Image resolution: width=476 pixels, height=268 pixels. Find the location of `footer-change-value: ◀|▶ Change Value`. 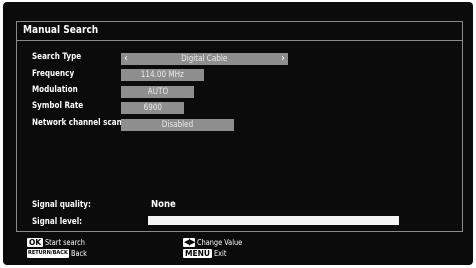

footer-change-value: ◀|▶ Change Value is located at coordinates (217, 243).